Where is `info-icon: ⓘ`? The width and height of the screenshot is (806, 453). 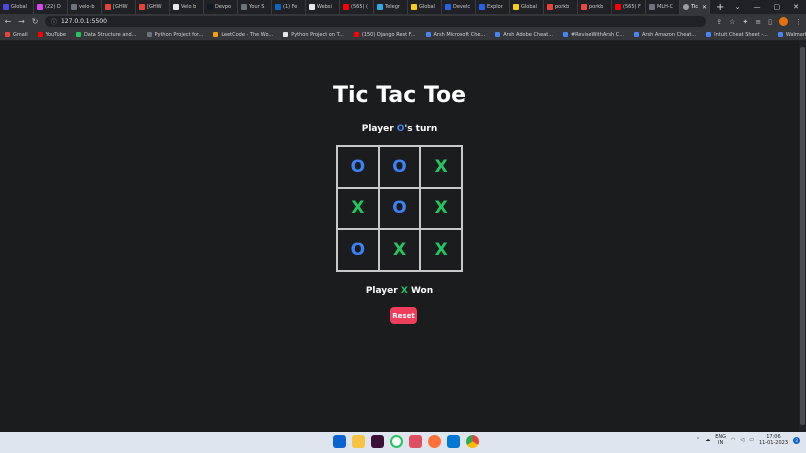 info-icon: ⓘ is located at coordinates (54, 21).